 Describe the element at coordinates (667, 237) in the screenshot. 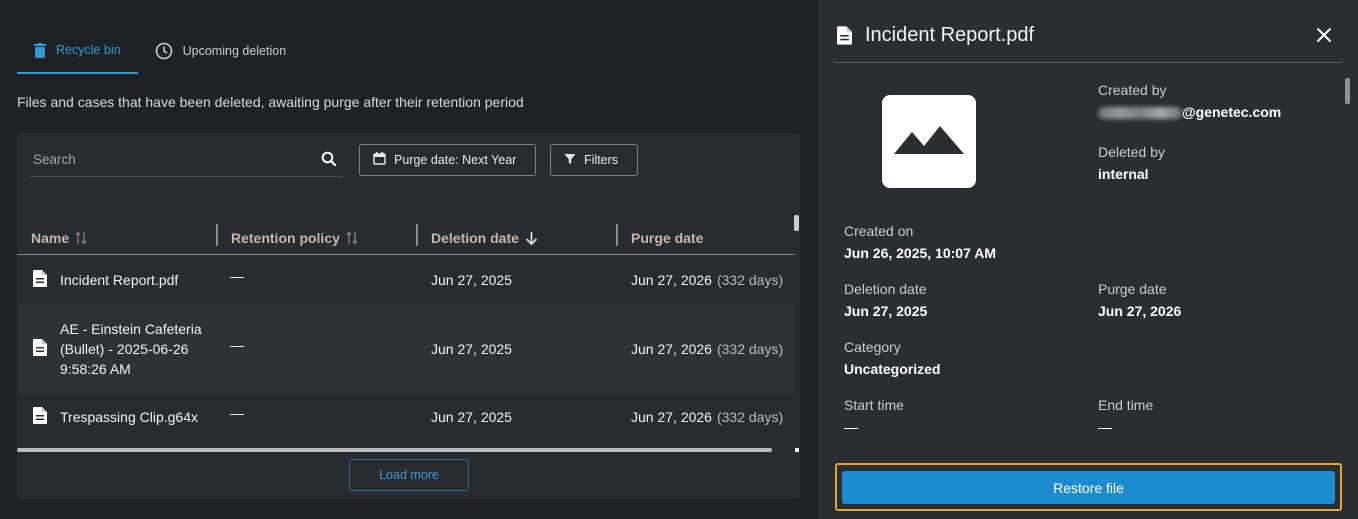

I see `column-header-purge-date-label: Purge date` at that location.